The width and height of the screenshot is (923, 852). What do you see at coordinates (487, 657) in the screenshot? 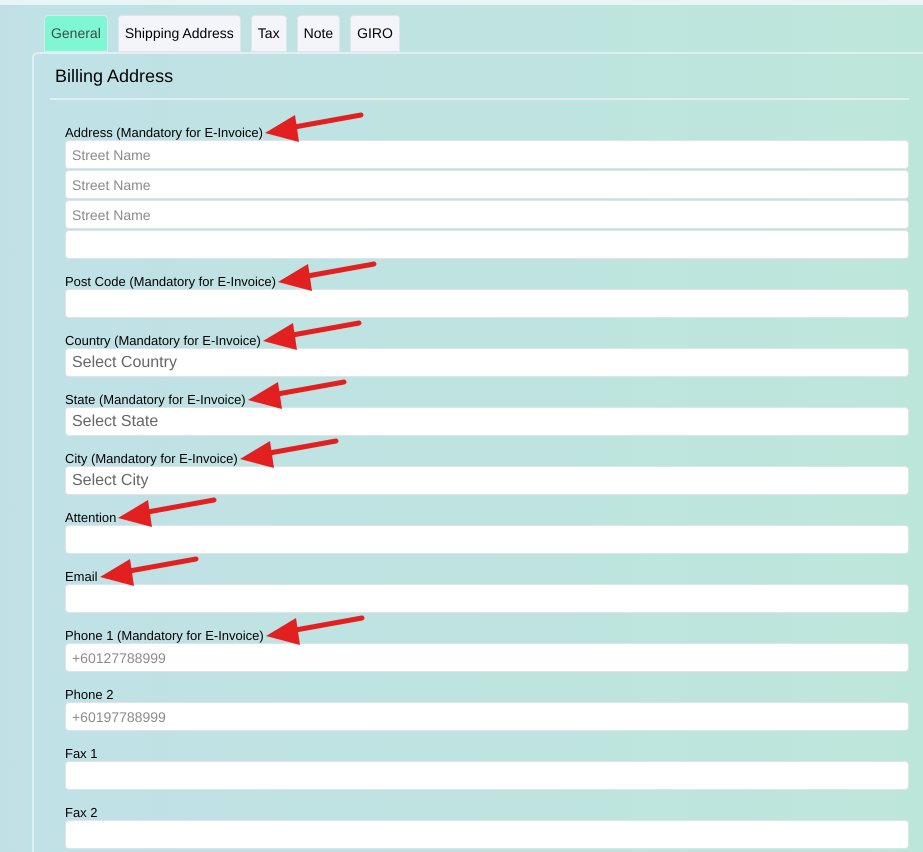
I see `input-field: +60127788999` at bounding box center [487, 657].